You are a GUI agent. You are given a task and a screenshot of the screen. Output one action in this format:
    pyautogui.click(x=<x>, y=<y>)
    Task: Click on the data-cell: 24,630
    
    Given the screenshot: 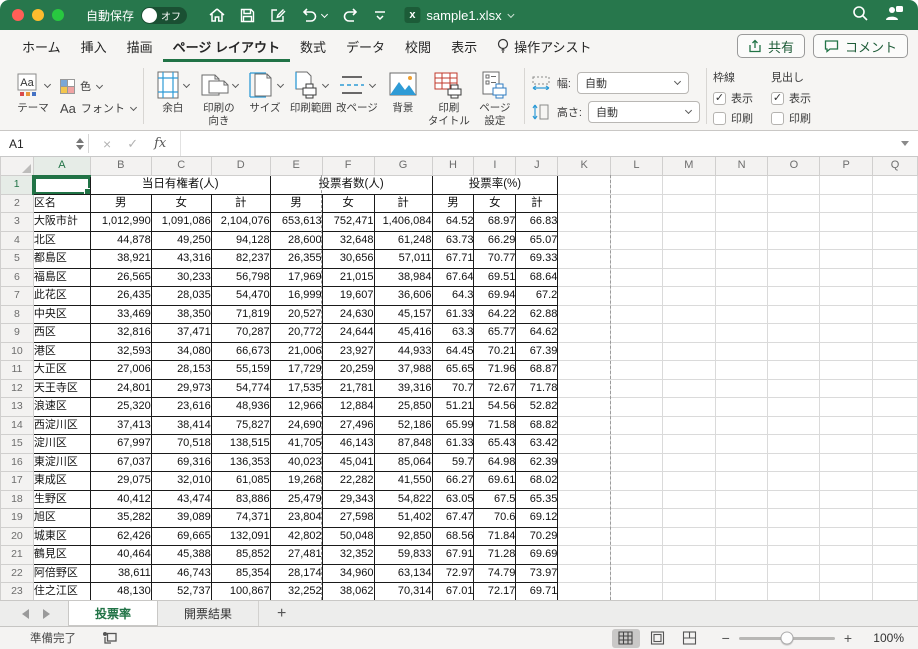 What is the action you would take?
    pyautogui.click(x=348, y=314)
    